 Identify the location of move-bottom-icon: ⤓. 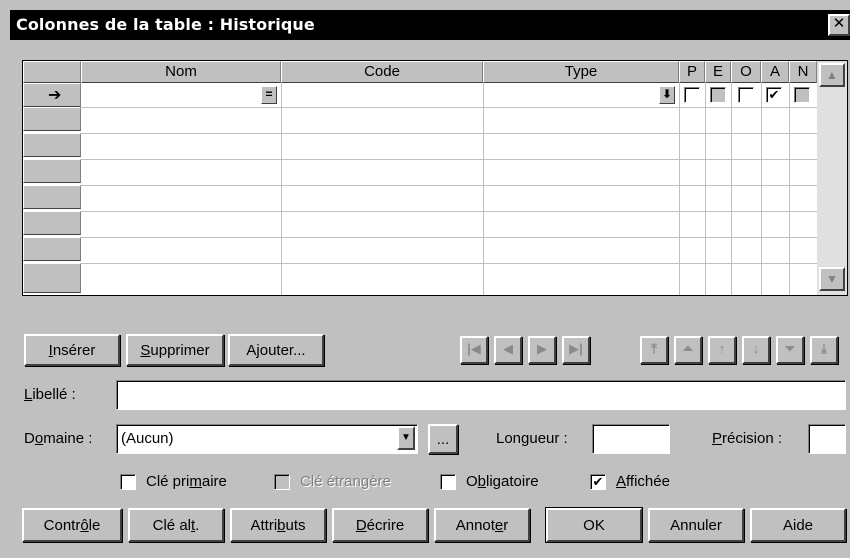
(824, 348).